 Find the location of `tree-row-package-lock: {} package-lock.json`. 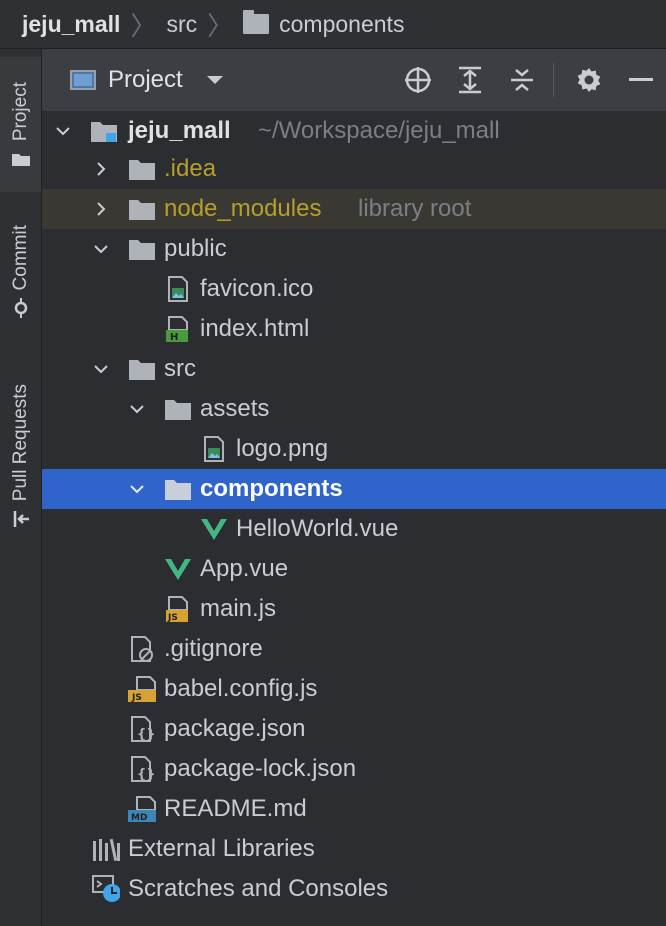

tree-row-package-lock: {} package-lock.json is located at coordinates (354, 769).